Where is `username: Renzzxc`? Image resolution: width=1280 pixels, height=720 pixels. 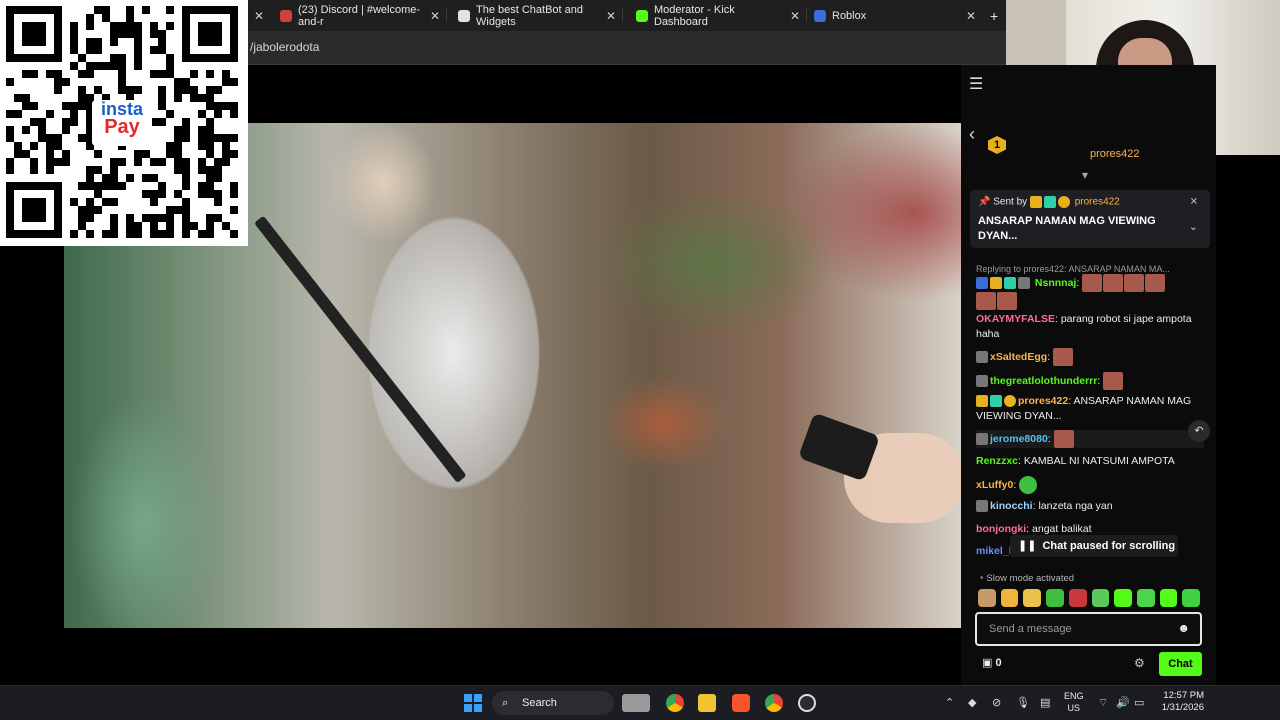 username: Renzzxc is located at coordinates (997, 461).